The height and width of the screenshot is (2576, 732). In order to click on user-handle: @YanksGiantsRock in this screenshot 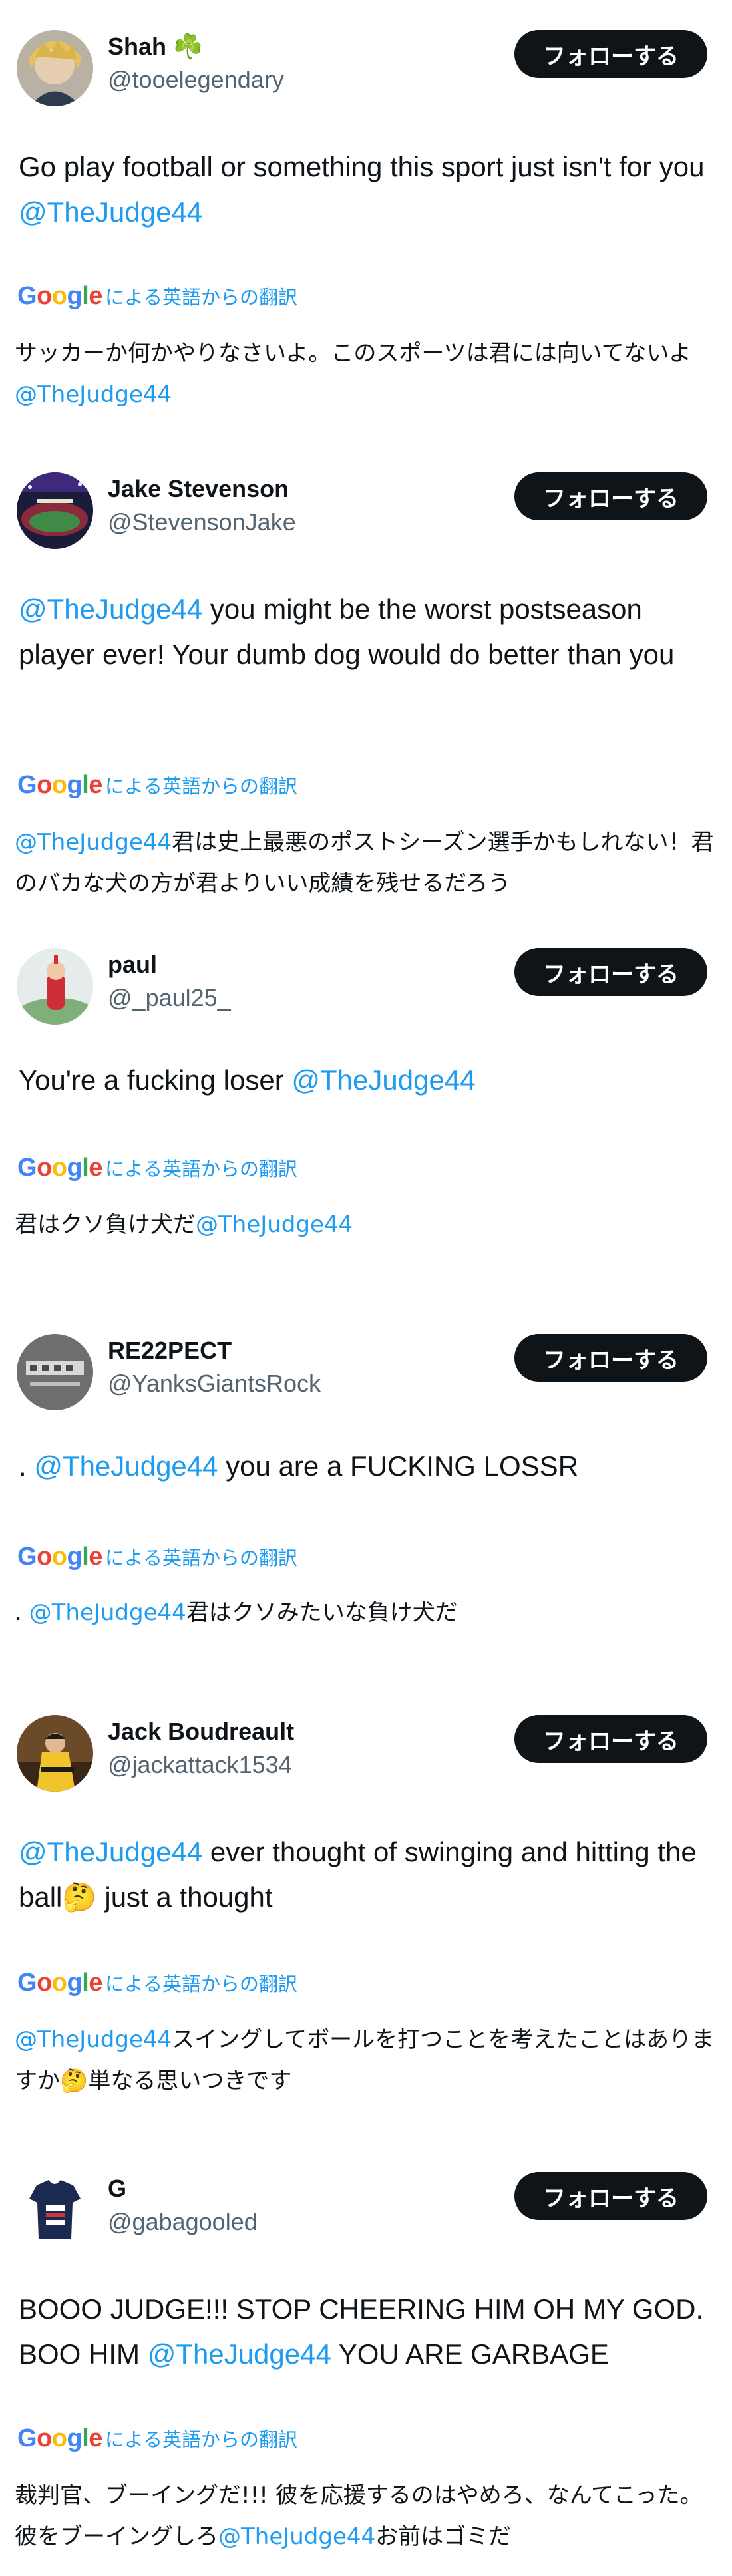, I will do `click(214, 1384)`.